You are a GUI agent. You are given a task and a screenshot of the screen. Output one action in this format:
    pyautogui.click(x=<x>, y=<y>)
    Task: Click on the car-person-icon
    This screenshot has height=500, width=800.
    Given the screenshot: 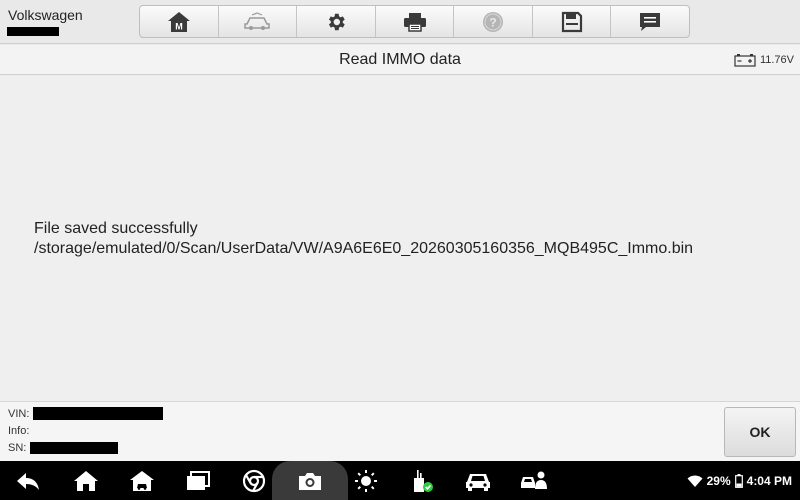 What is the action you would take?
    pyautogui.click(x=534, y=480)
    